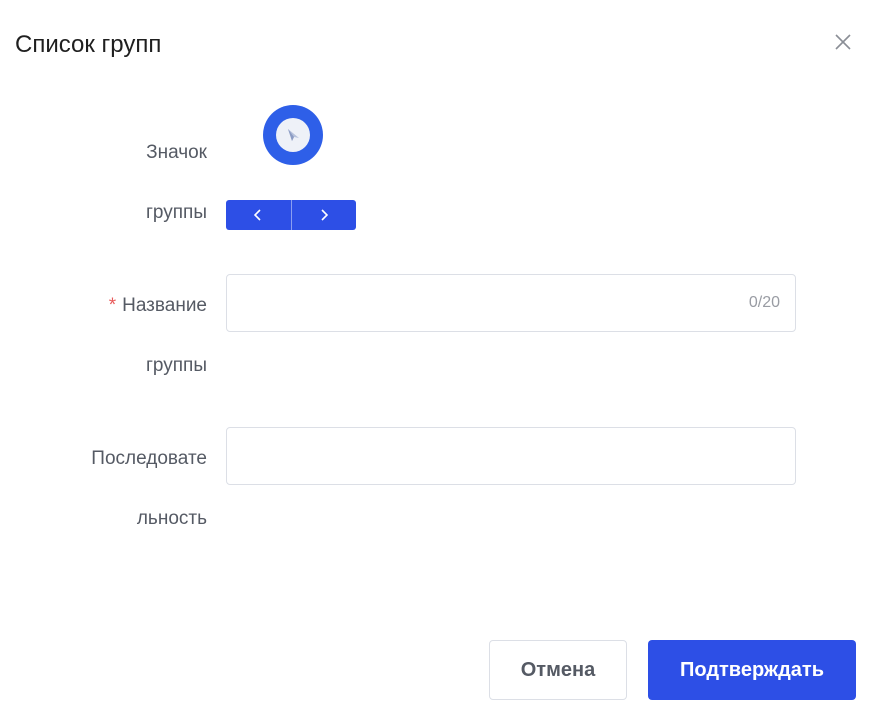  I want to click on previous-icon-button, so click(259, 215).